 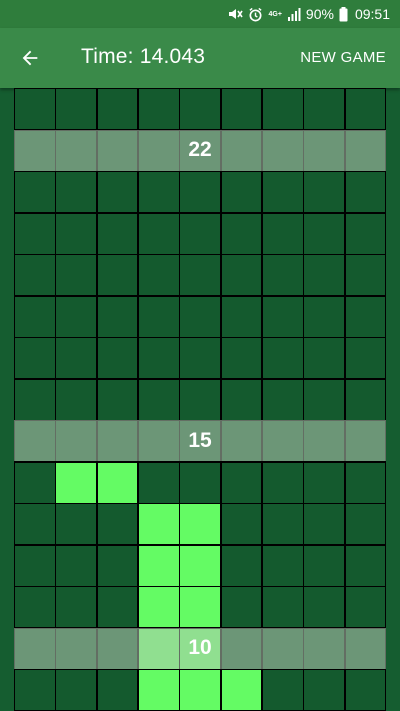 What do you see at coordinates (30, 58) in the screenshot?
I see `back-button` at bounding box center [30, 58].